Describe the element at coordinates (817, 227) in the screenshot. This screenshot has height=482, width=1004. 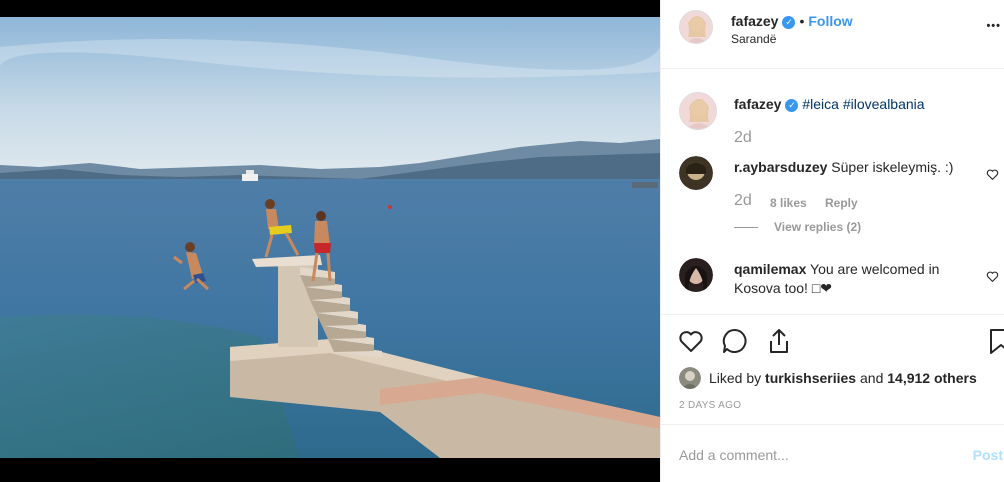
I see `view-replies-label: View replies (2)` at that location.